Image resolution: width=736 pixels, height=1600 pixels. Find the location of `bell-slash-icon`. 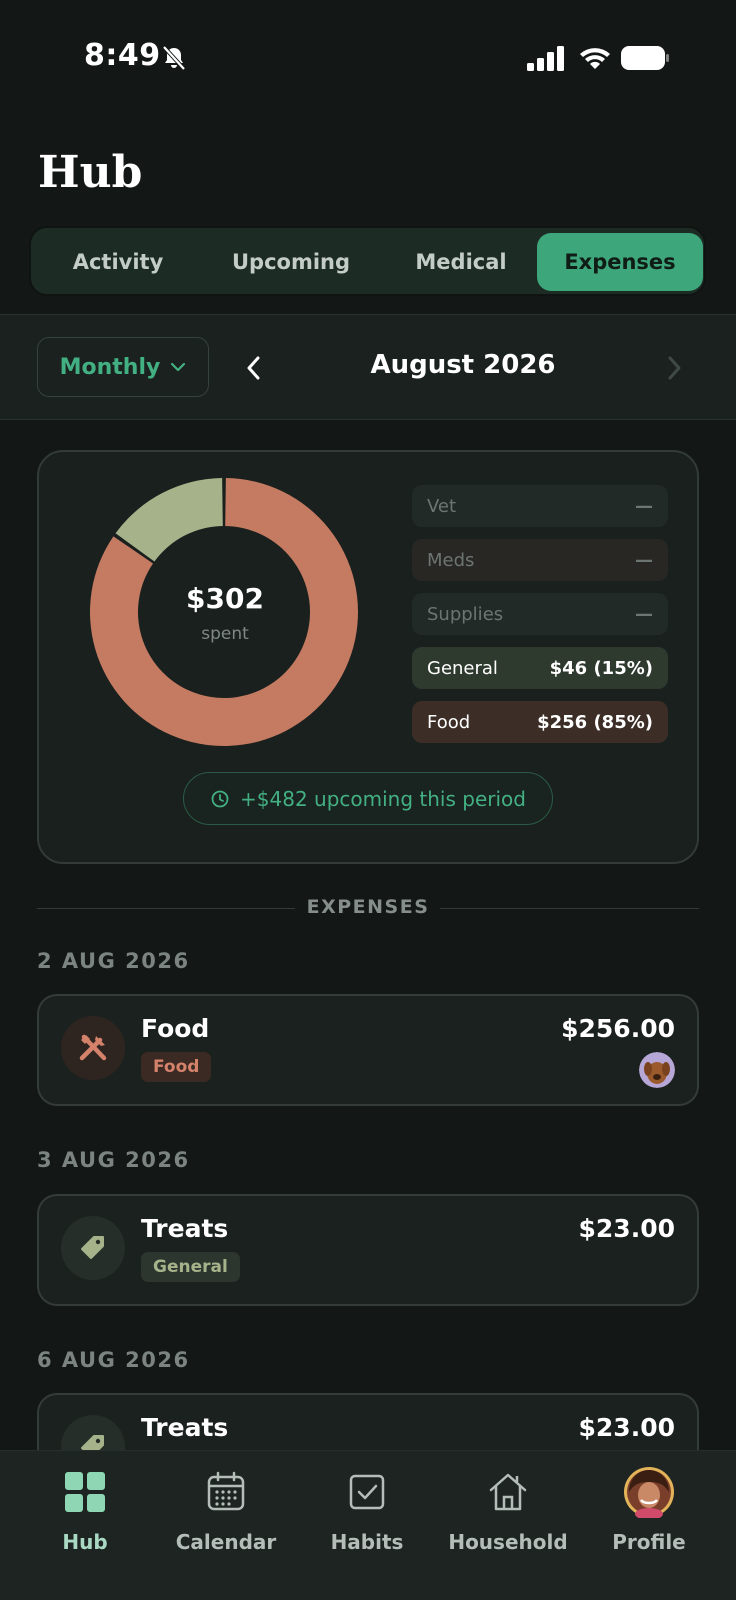

bell-slash-icon is located at coordinates (174, 58).